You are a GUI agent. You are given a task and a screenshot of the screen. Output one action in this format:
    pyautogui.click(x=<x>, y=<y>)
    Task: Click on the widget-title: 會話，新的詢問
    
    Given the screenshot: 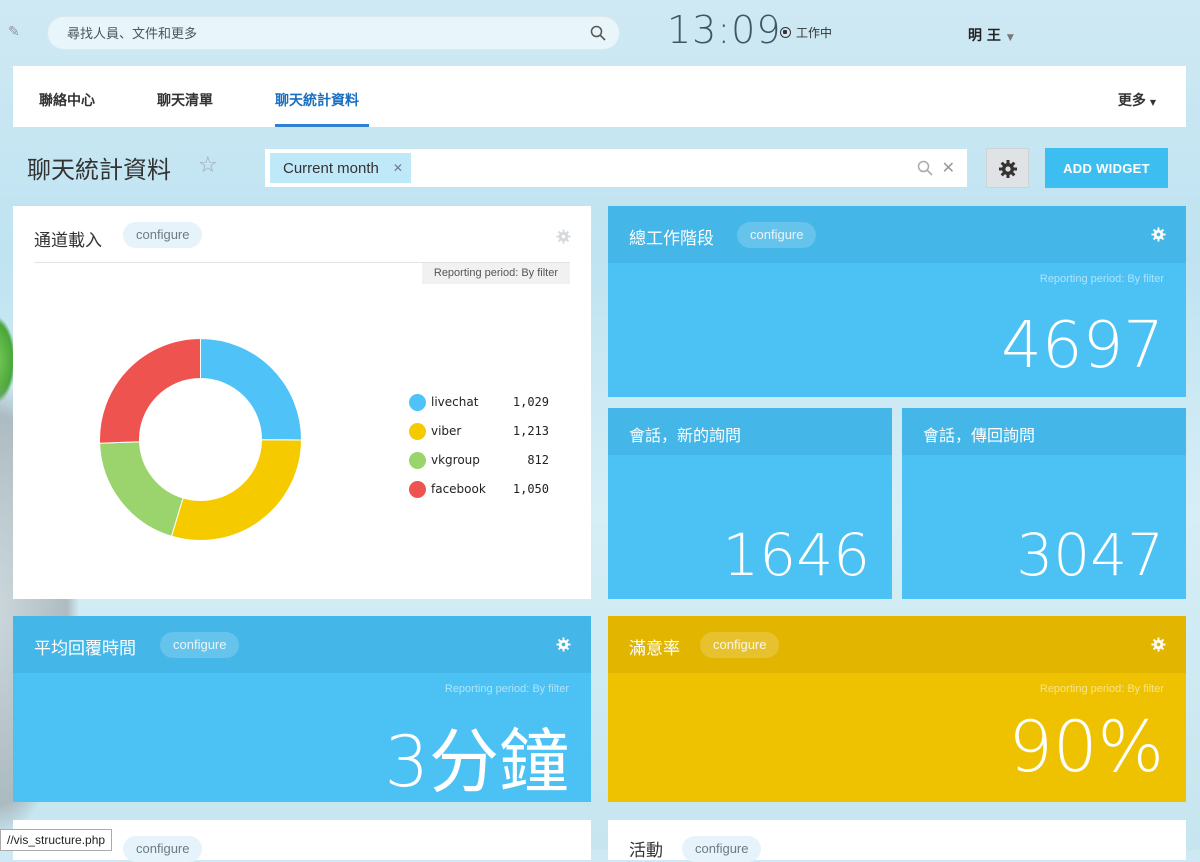 What is the action you would take?
    pyautogui.click(x=685, y=435)
    